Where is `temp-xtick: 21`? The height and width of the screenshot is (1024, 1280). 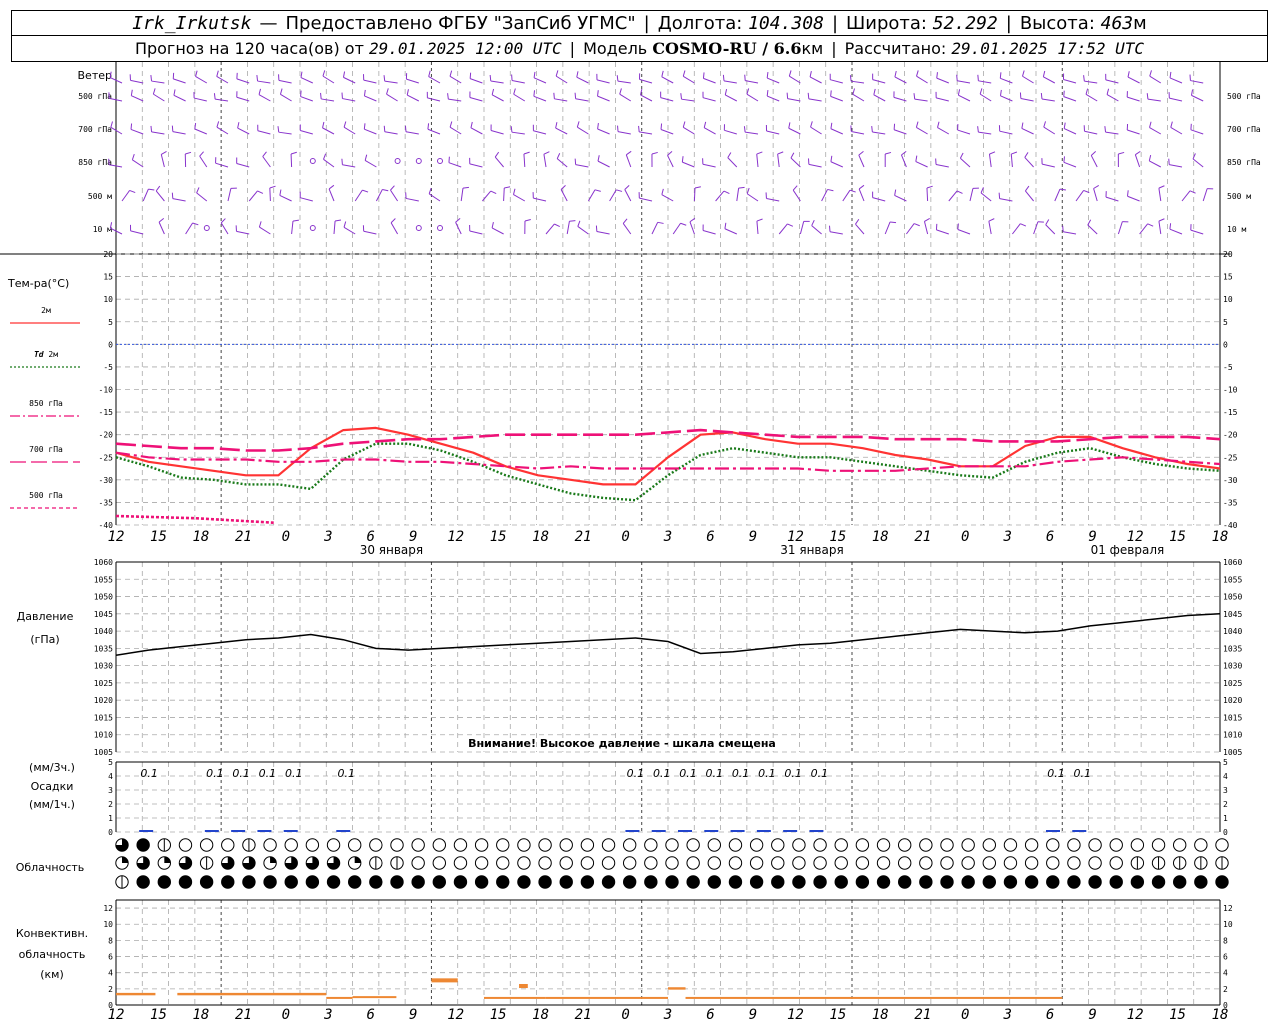 temp-xtick: 21 is located at coordinates (922, 537).